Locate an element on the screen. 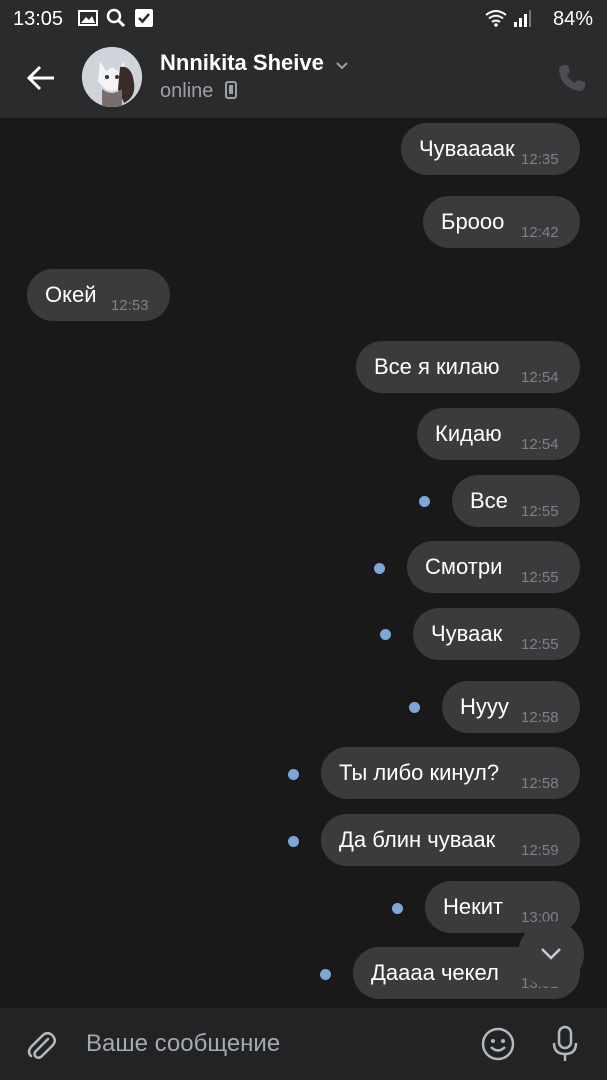 This screenshot has width=607, height=1080. message-bubble: Все я килаю 12:54 is located at coordinates (468, 367).